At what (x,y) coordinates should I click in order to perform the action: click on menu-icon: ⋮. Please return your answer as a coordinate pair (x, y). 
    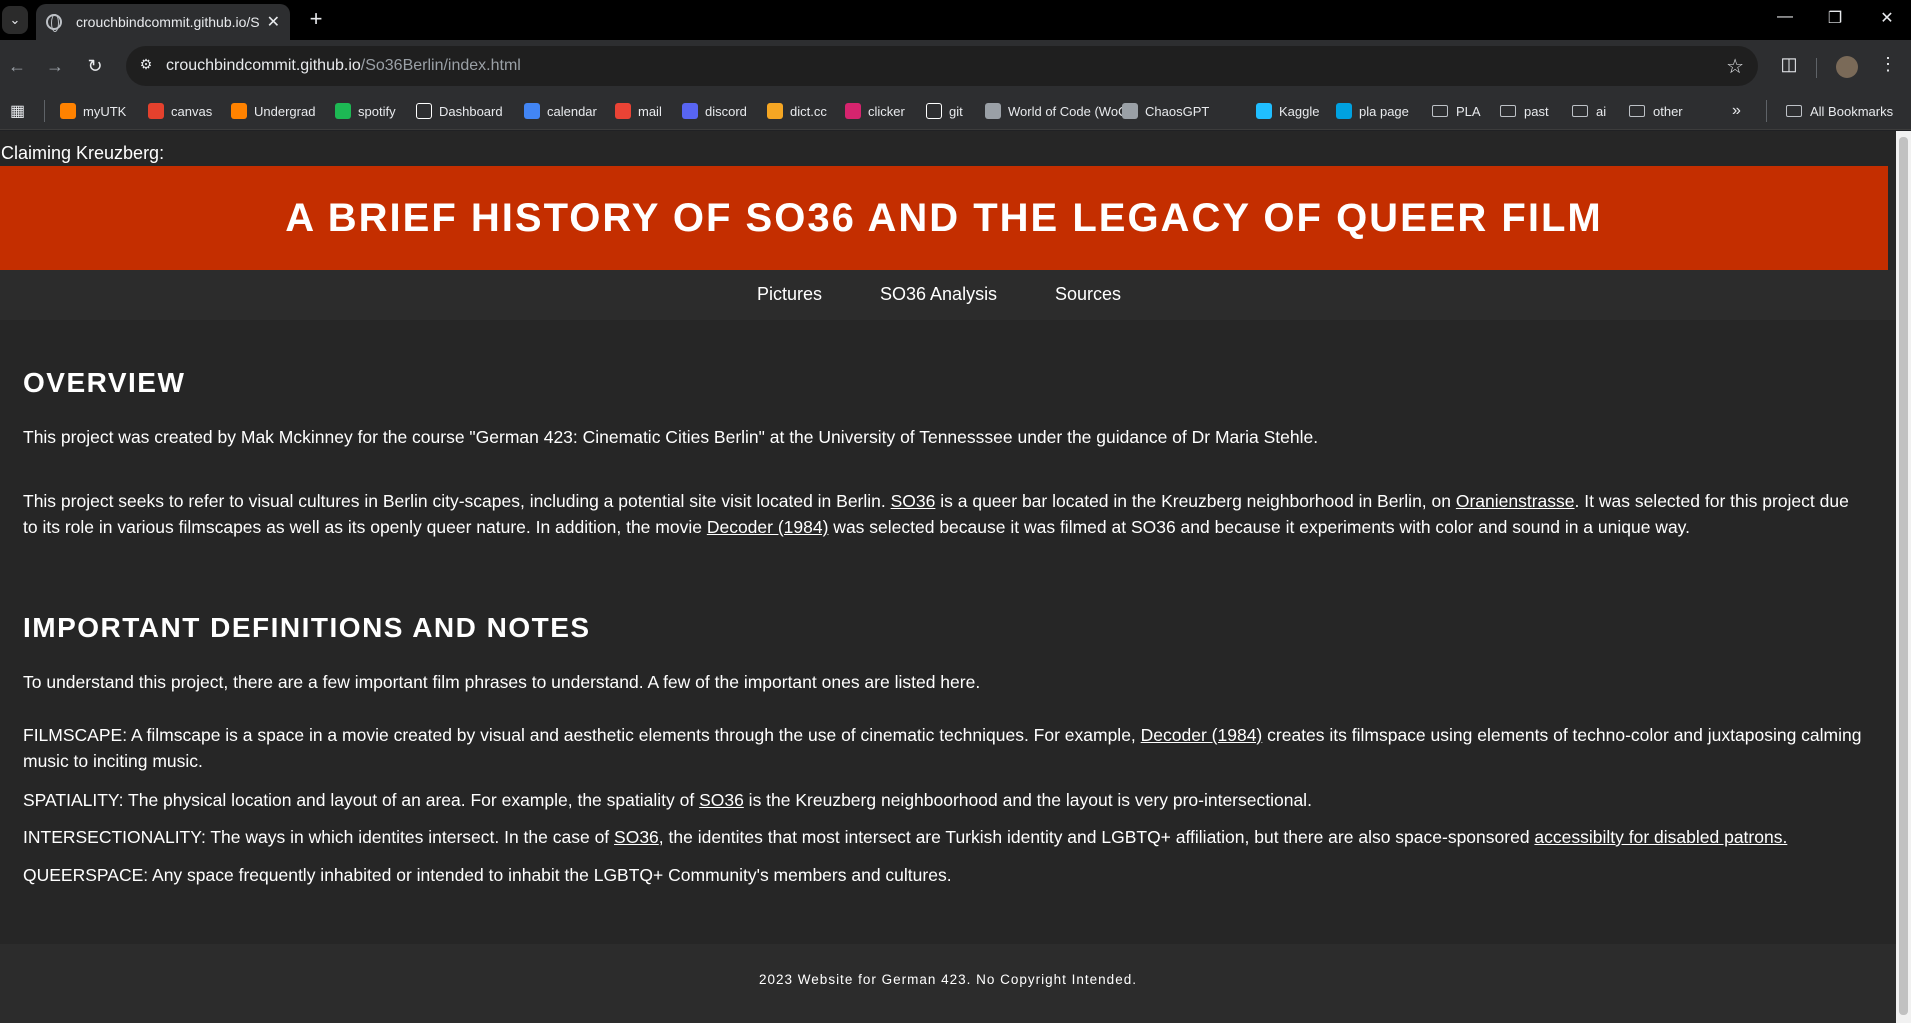
    Looking at the image, I should click on (1888, 64).